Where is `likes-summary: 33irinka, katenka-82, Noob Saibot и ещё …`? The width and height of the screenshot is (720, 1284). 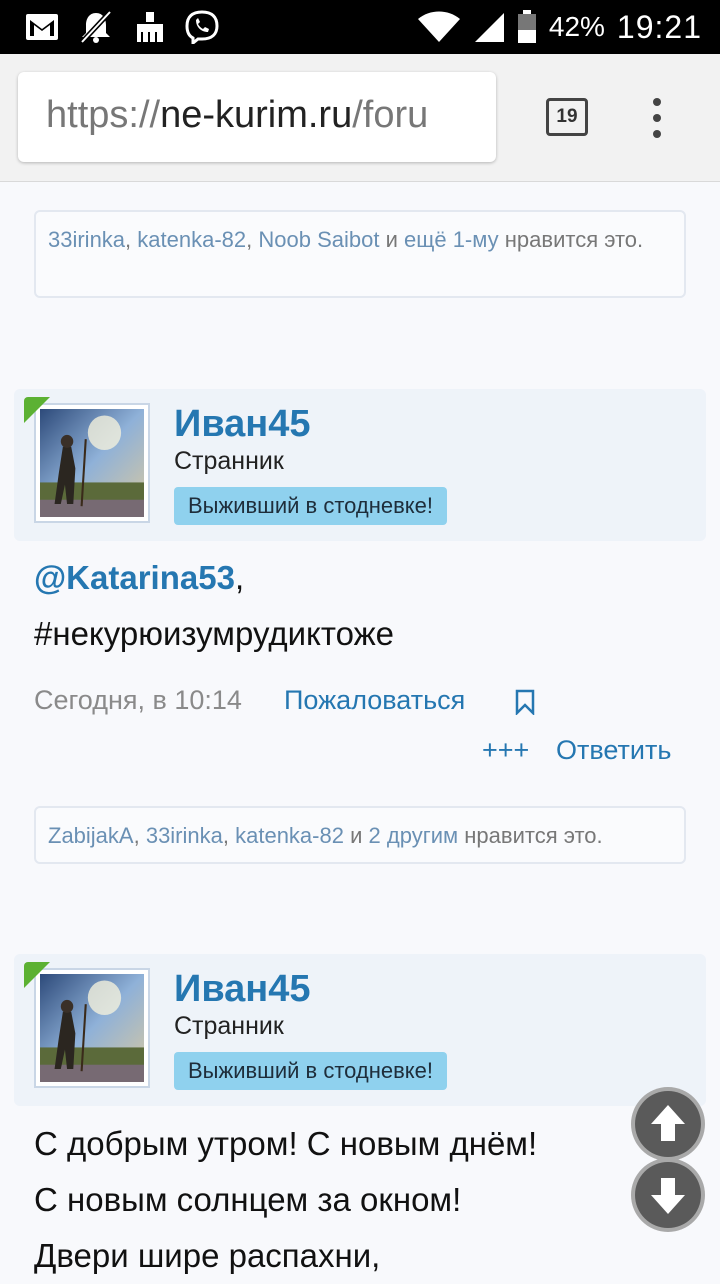 likes-summary: 33irinka, katenka-82, Noob Saibot и ещё … is located at coordinates (360, 254).